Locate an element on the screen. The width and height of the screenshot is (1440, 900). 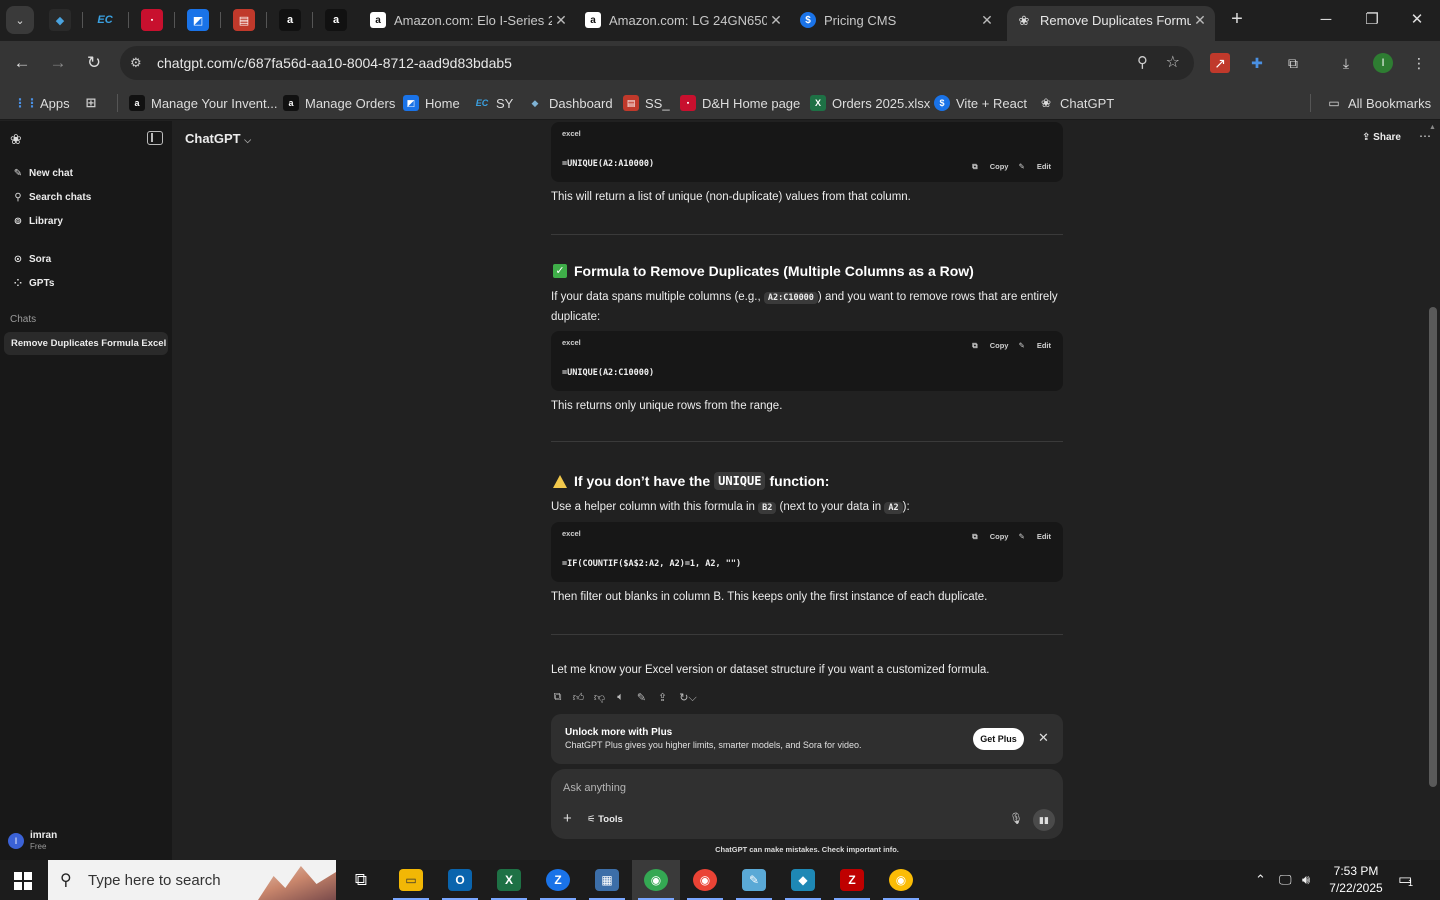
site-settings-icon: ⚙ is located at coordinates (136, 63).